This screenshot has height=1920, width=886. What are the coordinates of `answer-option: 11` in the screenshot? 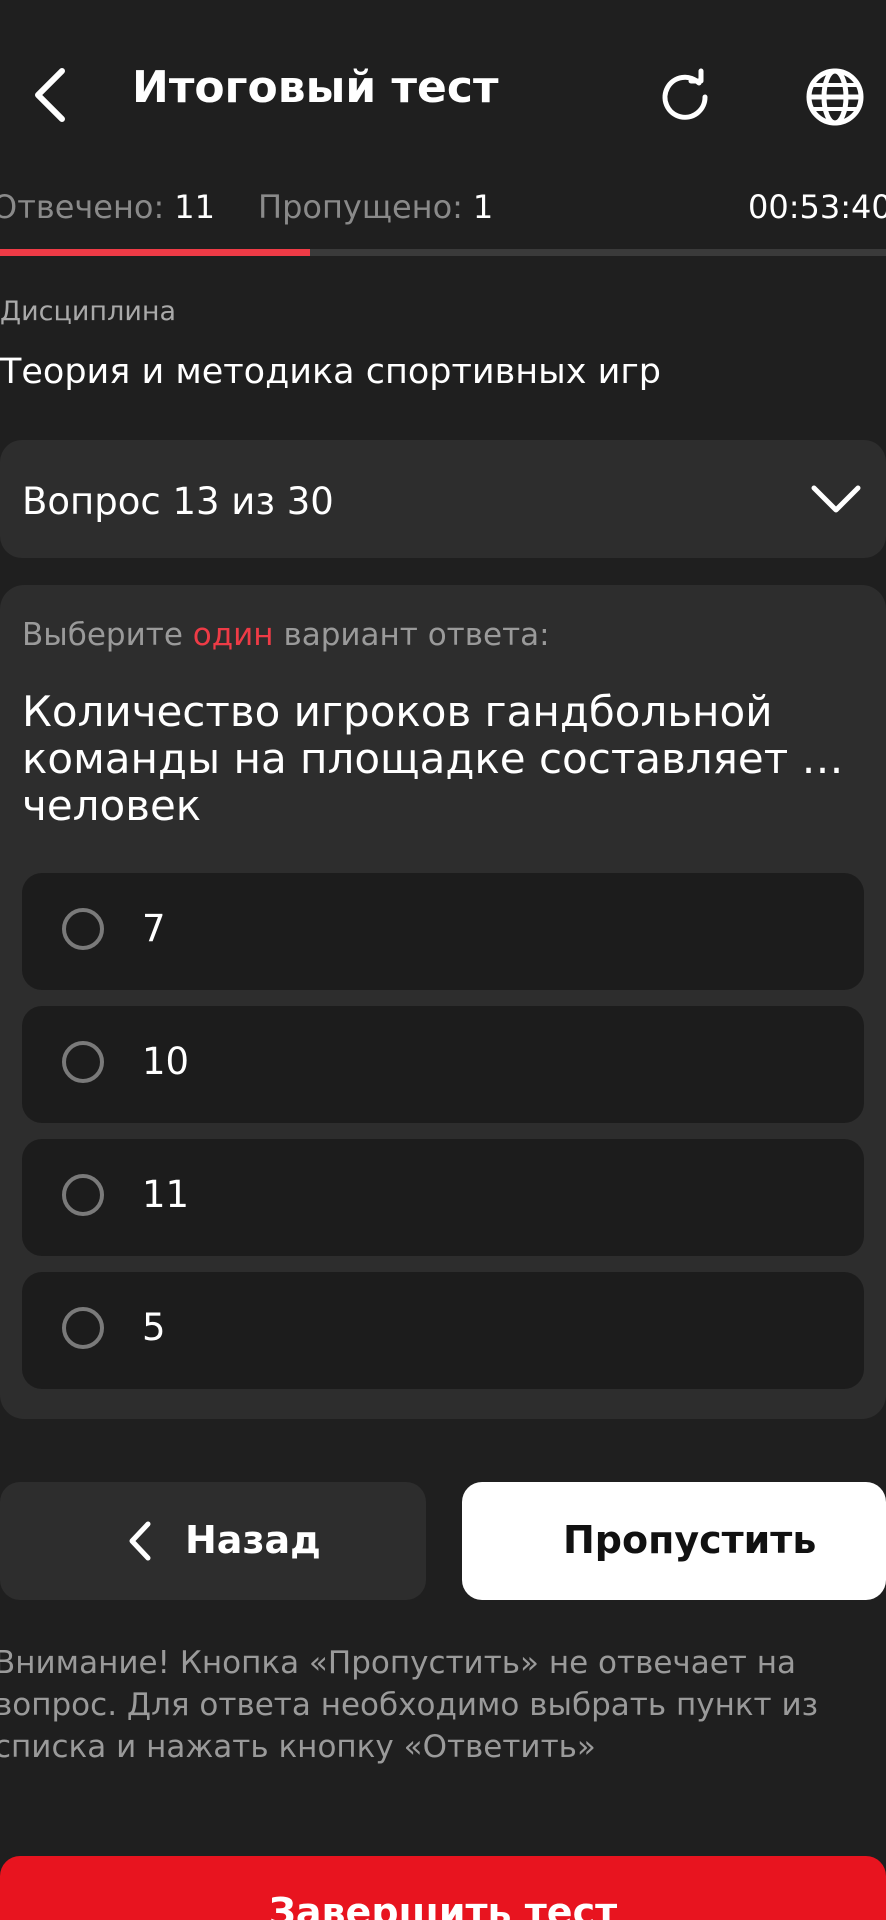 It's located at (443, 1197).